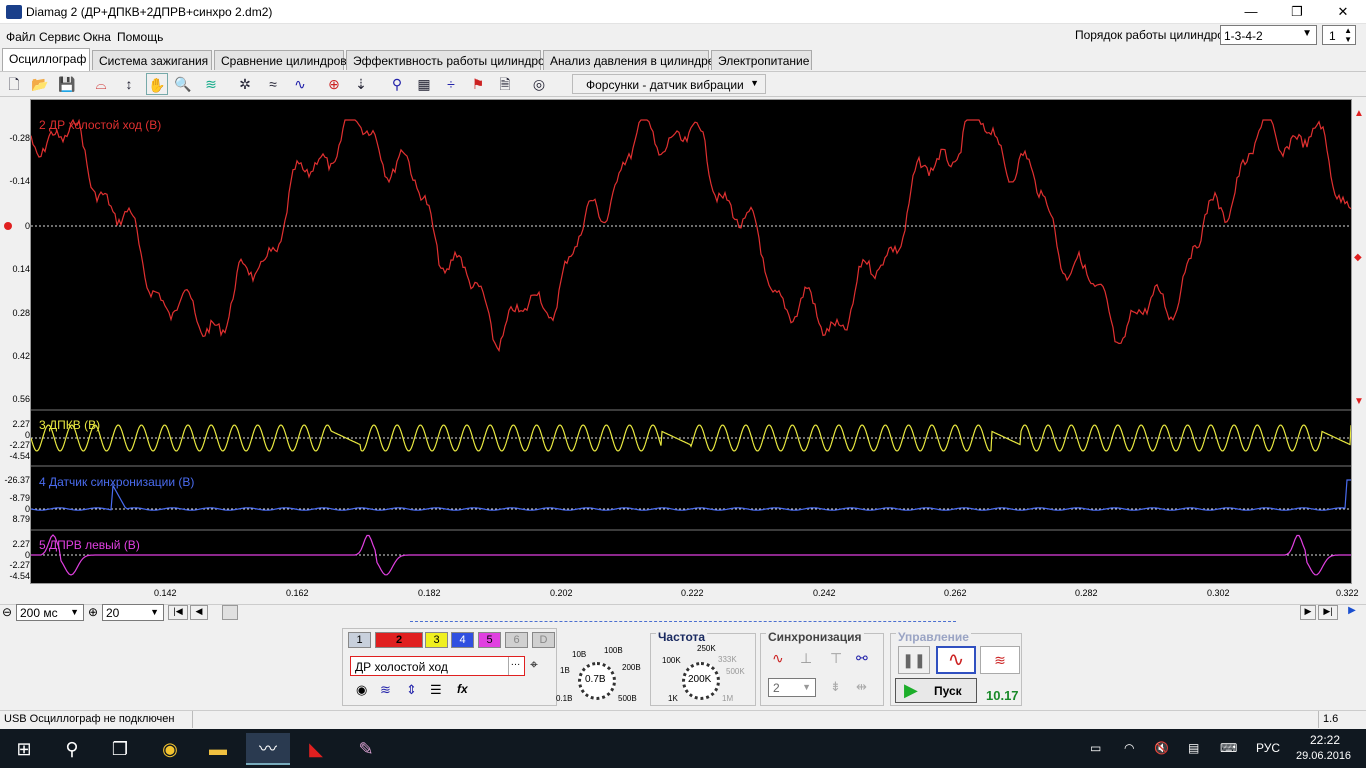 The width and height of the screenshot is (1366, 768). Describe the element at coordinates (1161, 748) in the screenshot. I see `volume-muted-icon: 🔇` at that location.